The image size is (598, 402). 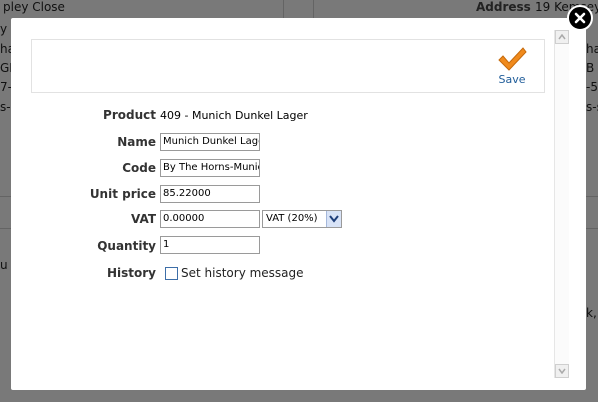 What do you see at coordinates (281, 143) in the screenshot?
I see `name-row: Name Munich Dunkel Lager` at bounding box center [281, 143].